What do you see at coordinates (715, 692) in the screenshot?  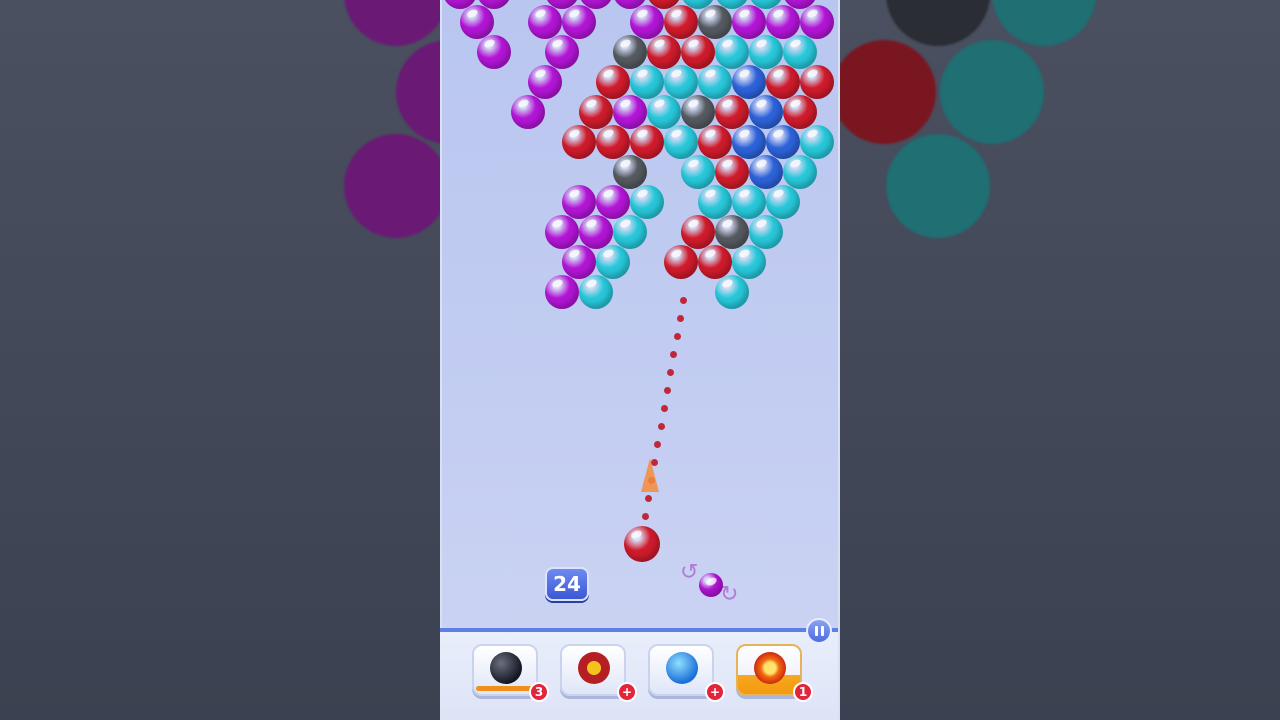 I see `booster-lightning-add: +` at bounding box center [715, 692].